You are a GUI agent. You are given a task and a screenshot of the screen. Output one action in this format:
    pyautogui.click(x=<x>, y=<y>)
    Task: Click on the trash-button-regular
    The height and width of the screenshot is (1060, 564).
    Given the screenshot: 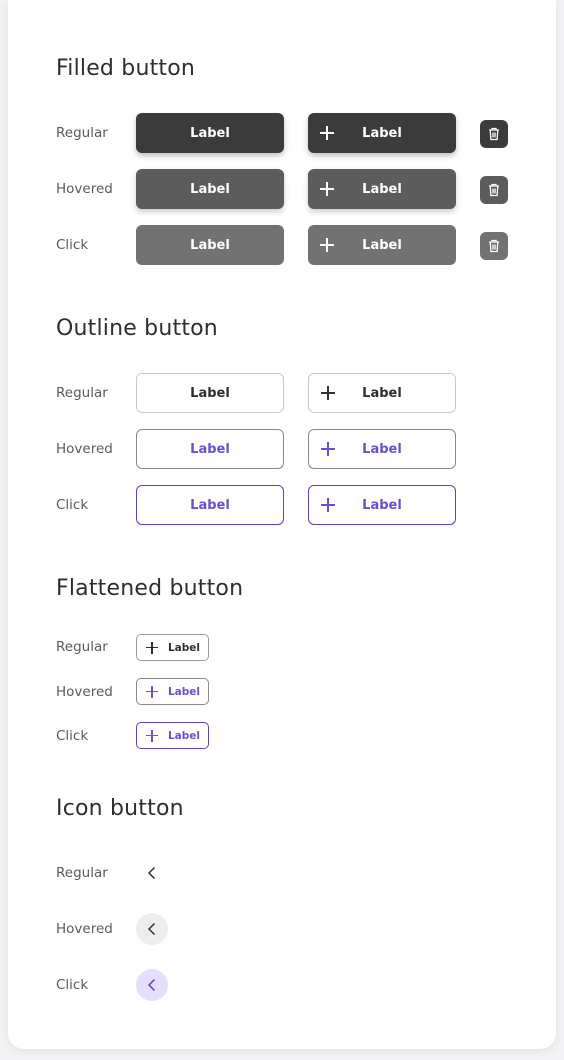 What is the action you would take?
    pyautogui.click(x=494, y=134)
    